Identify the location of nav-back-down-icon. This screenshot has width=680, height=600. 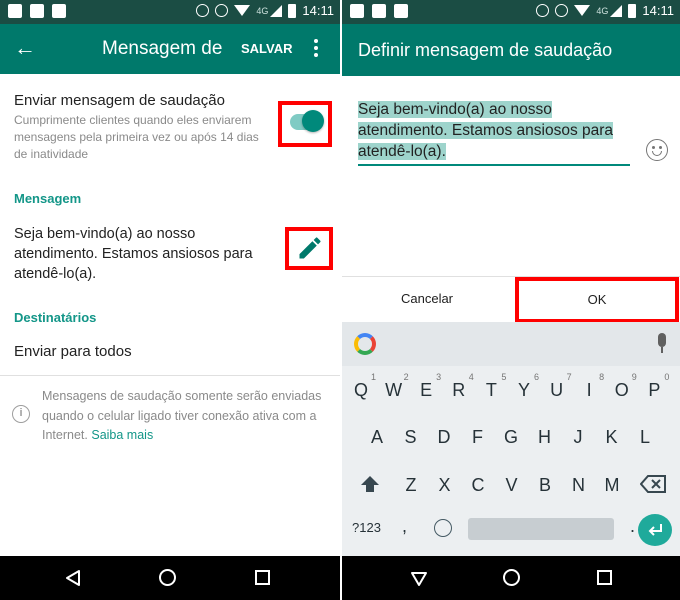
(419, 578).